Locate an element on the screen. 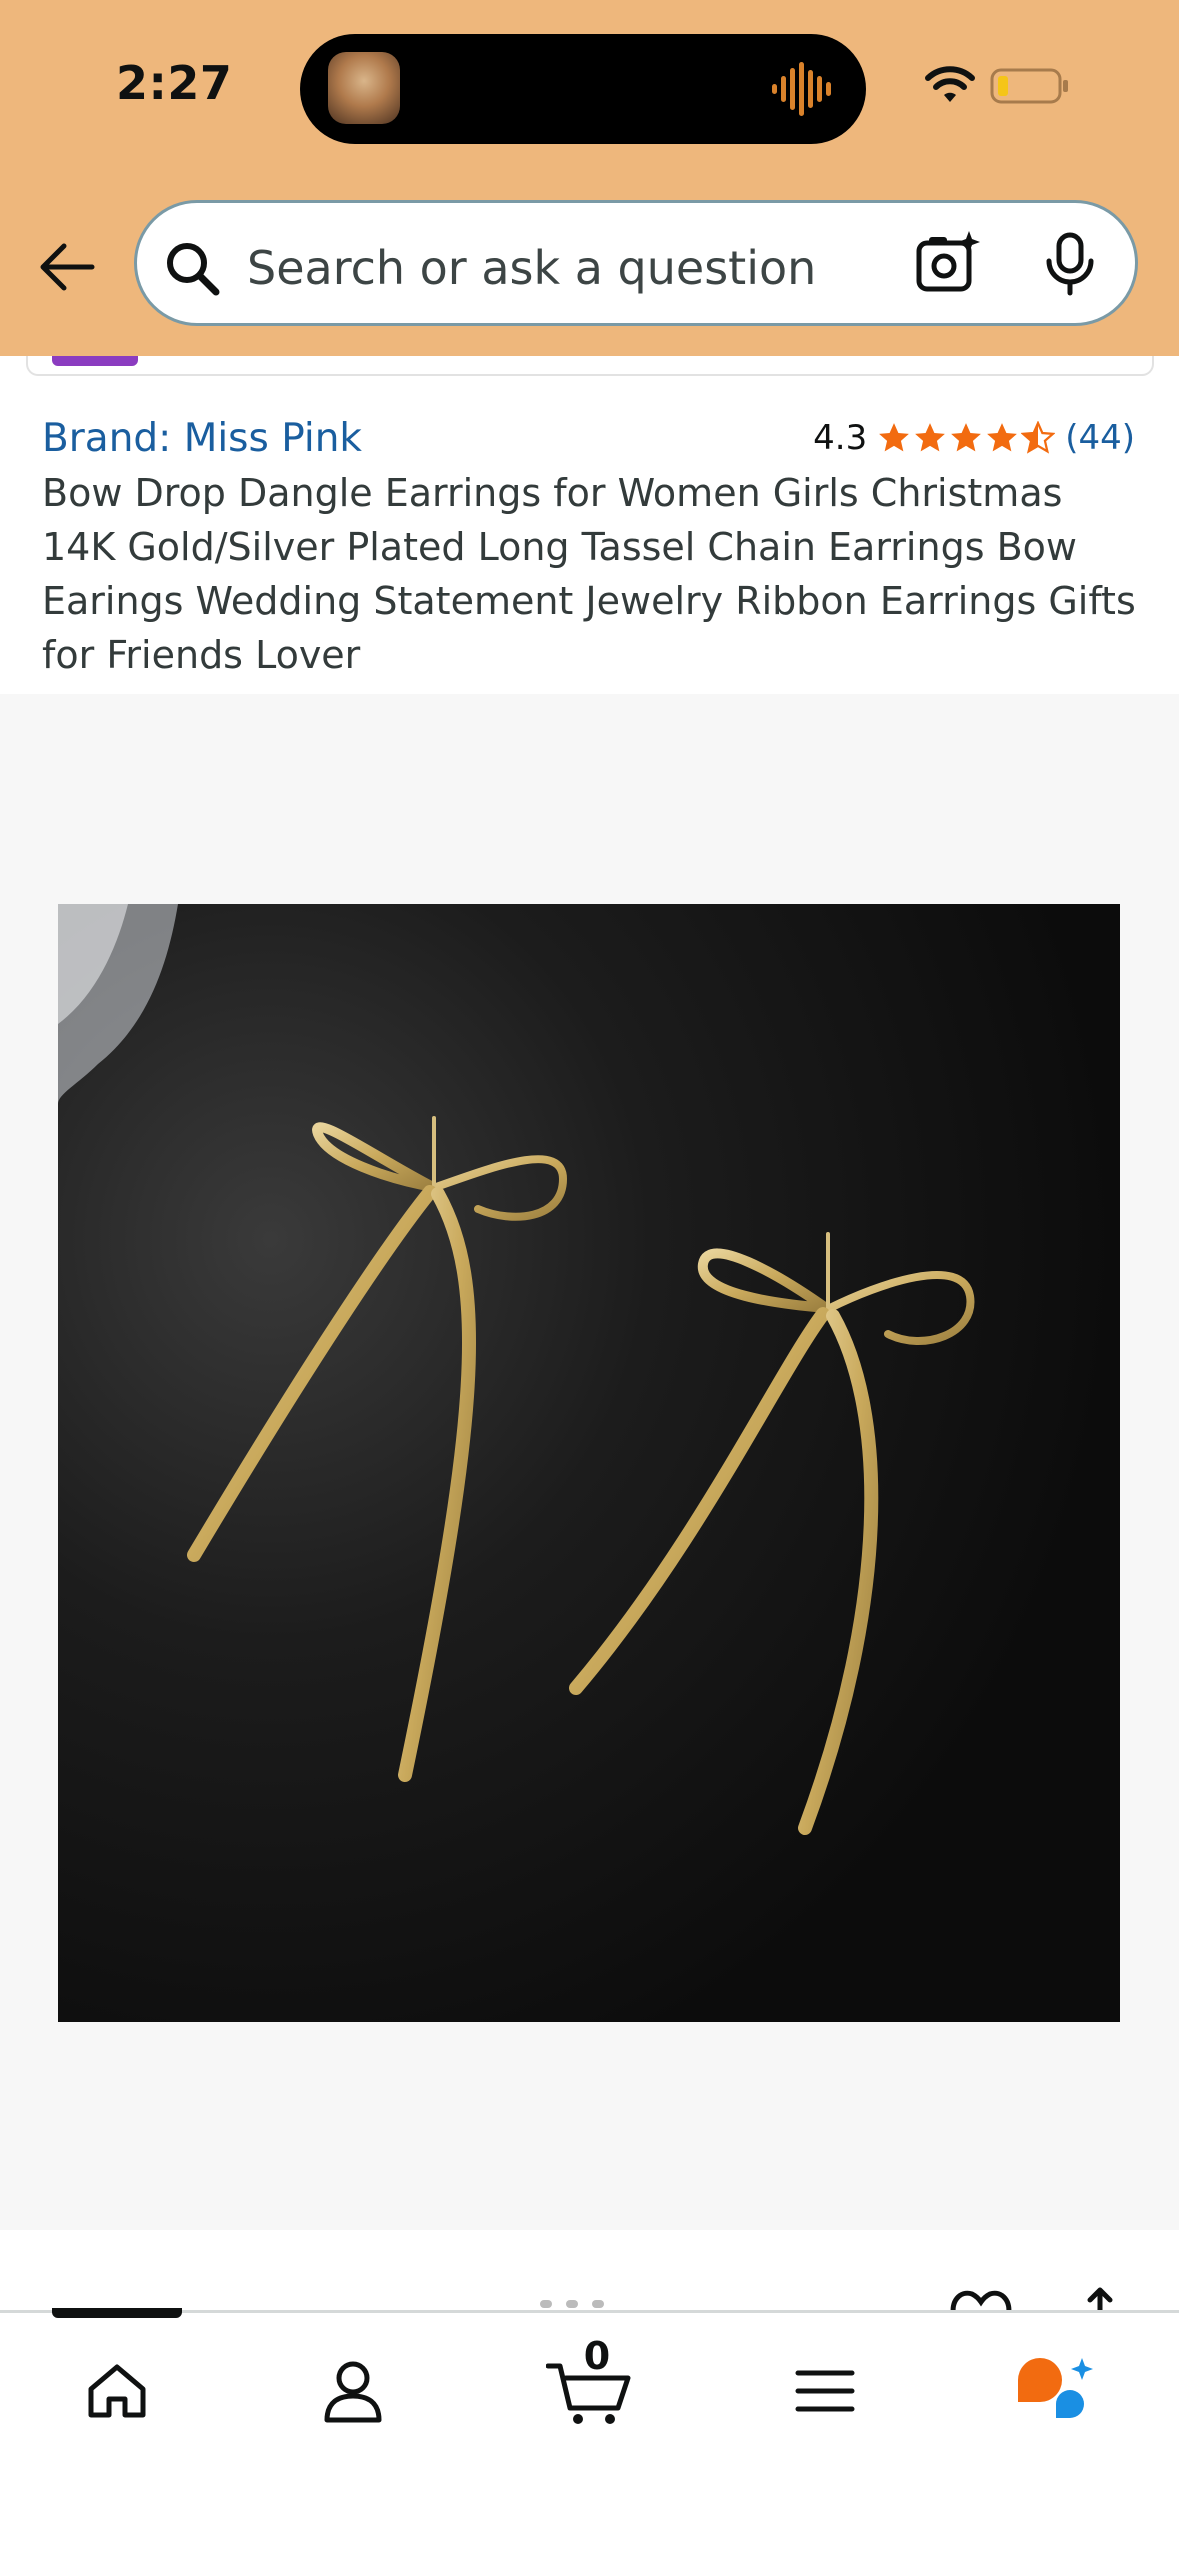 This screenshot has height=2556, width=1179. home-icon is located at coordinates (117, 2391).